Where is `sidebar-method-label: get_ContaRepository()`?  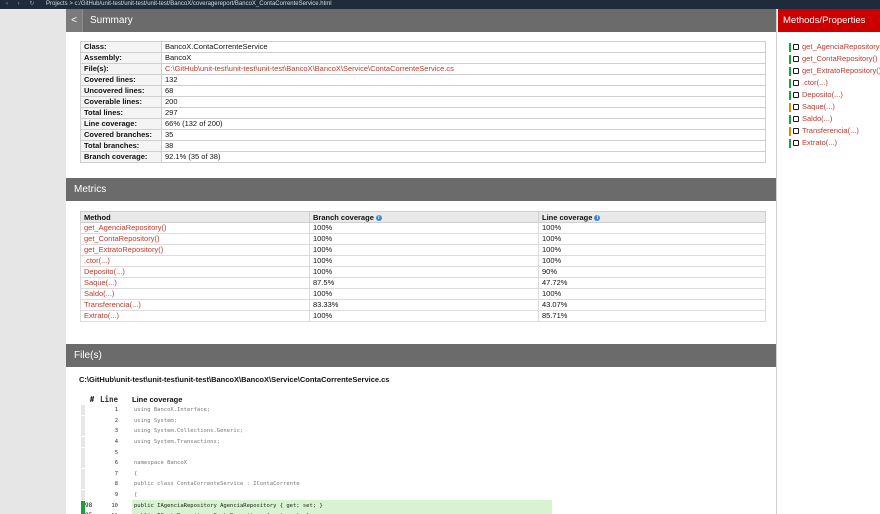
sidebar-method-label: get_ContaRepository() is located at coordinates (840, 58).